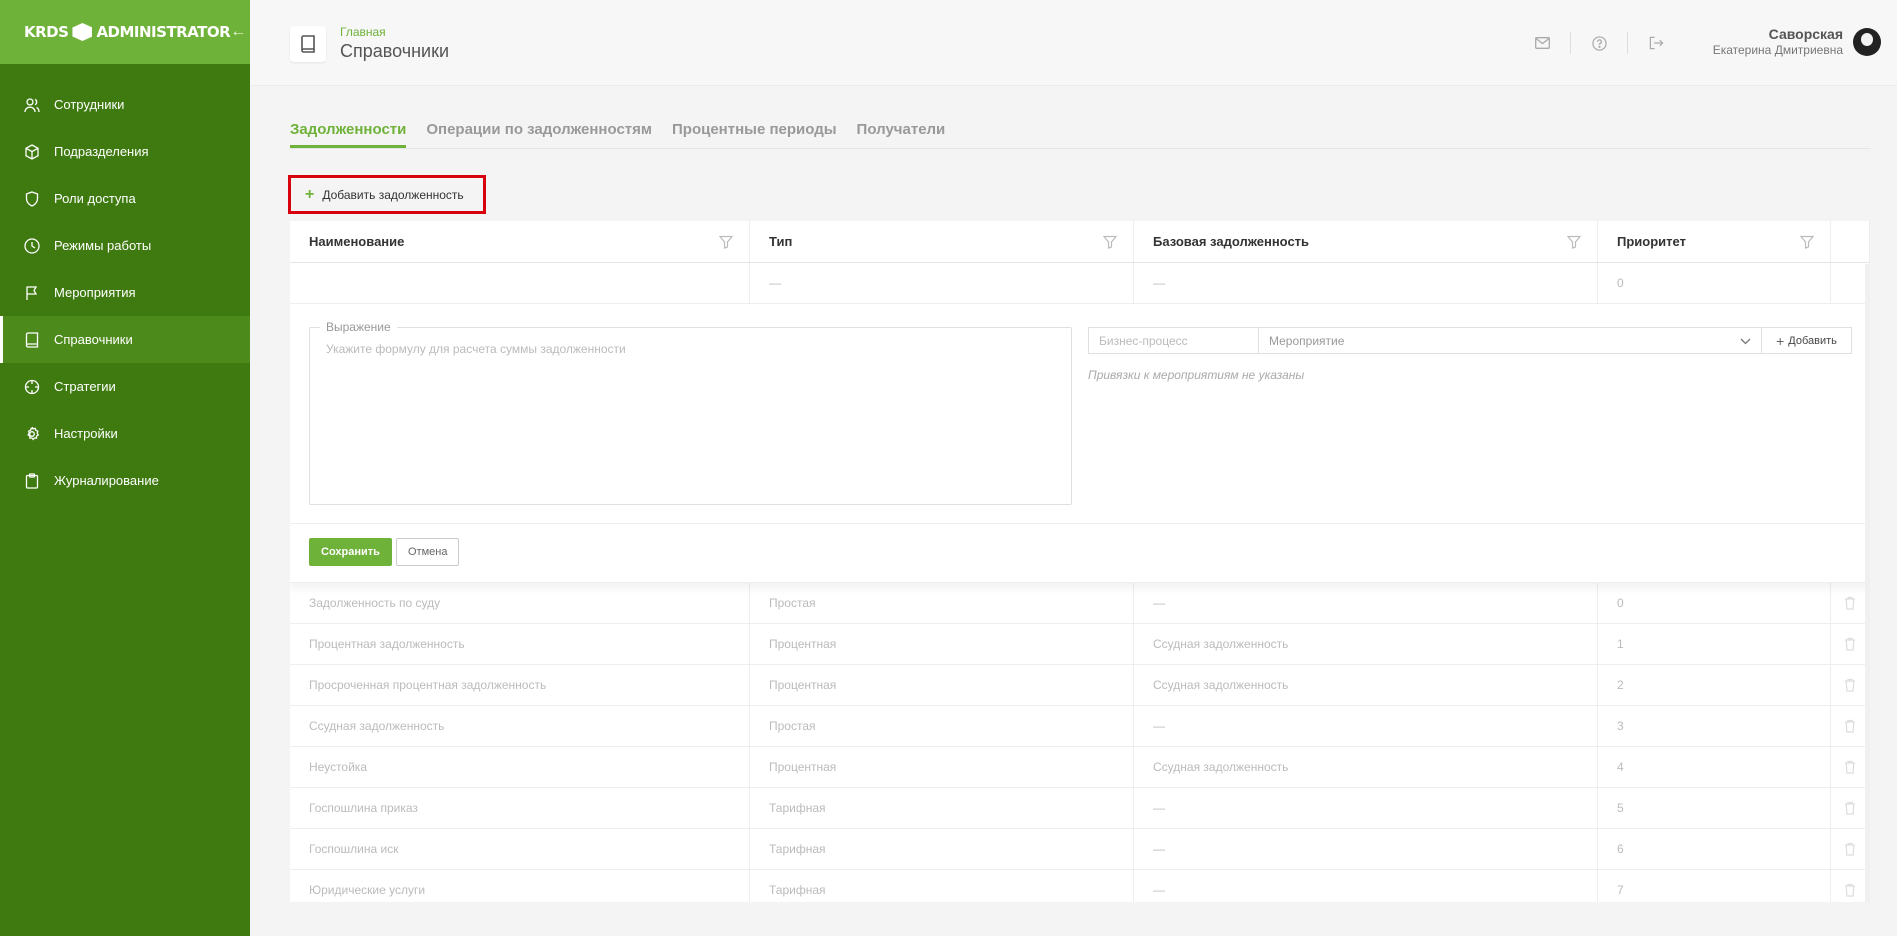 The image size is (1897, 936). Describe the element at coordinates (394, 32) in the screenshot. I see `breadcrumb-home-link: Главная` at that location.